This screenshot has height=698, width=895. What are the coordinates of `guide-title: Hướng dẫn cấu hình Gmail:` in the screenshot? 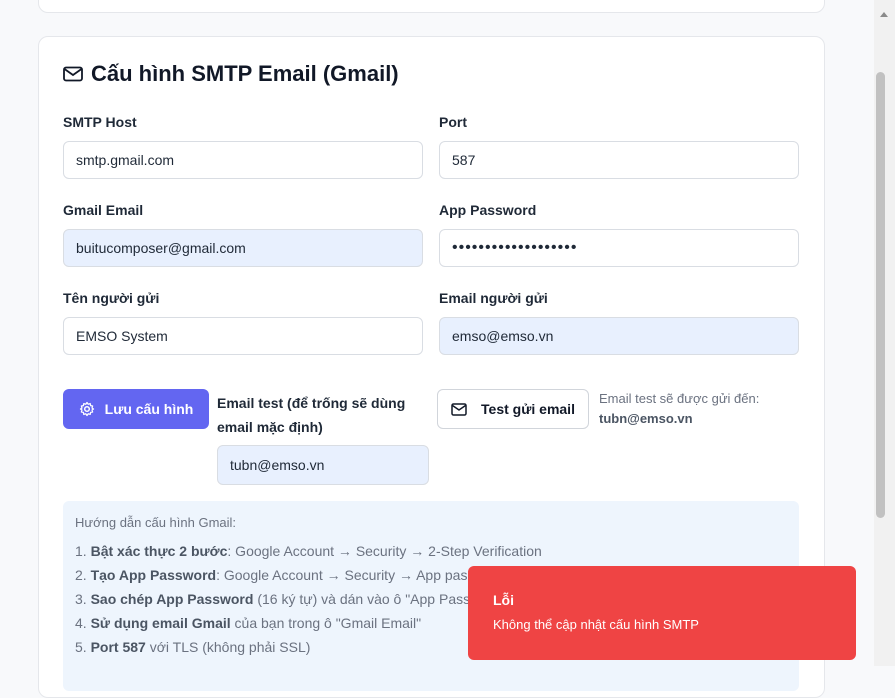 It's located at (156, 522).